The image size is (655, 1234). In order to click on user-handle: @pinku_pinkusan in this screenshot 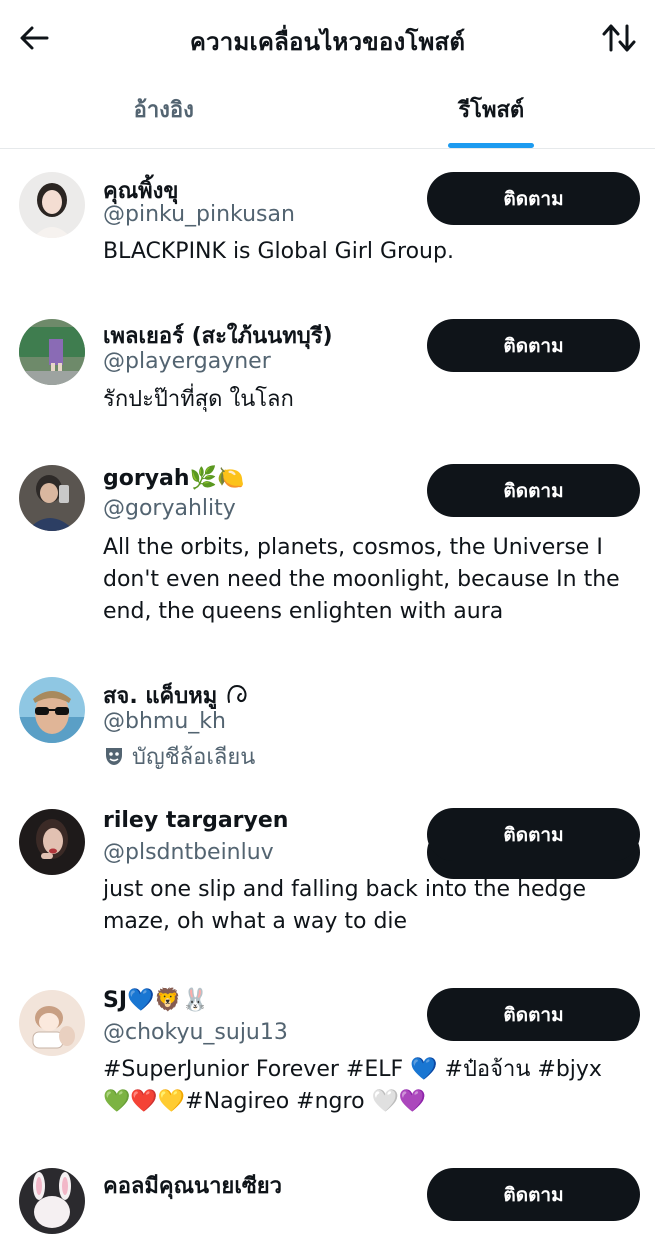, I will do `click(199, 214)`.